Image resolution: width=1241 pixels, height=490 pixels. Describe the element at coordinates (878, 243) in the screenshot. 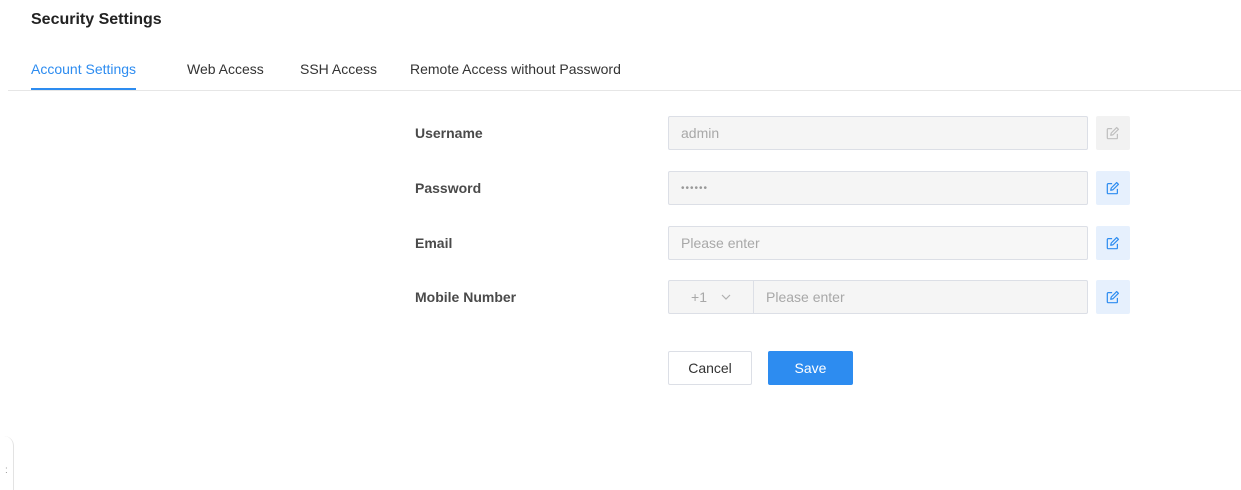

I see `email-field: Please enter` at that location.